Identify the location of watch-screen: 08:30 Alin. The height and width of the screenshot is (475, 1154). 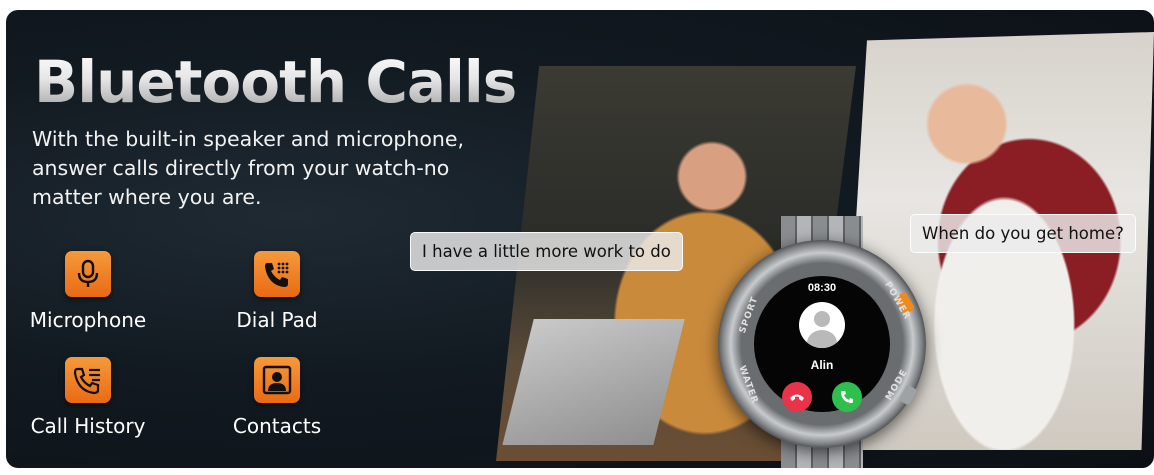
(822, 344).